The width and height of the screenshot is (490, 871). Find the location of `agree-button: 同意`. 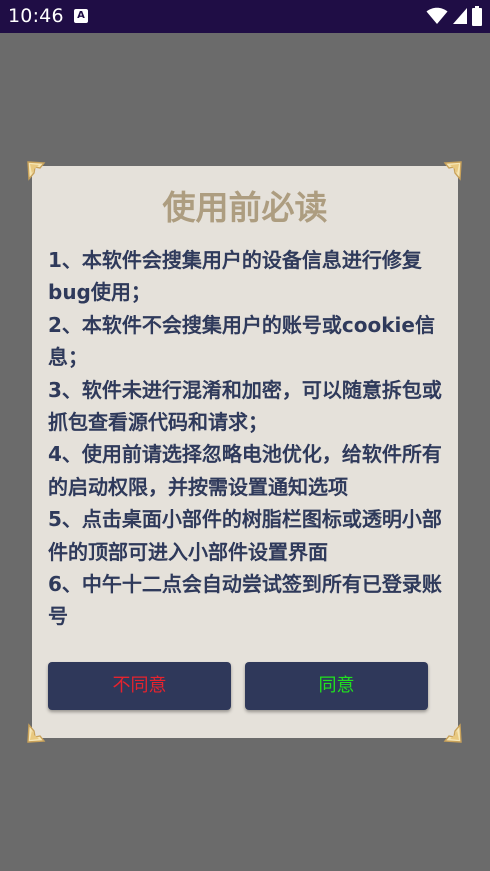

agree-button: 同意 is located at coordinates (336, 686).